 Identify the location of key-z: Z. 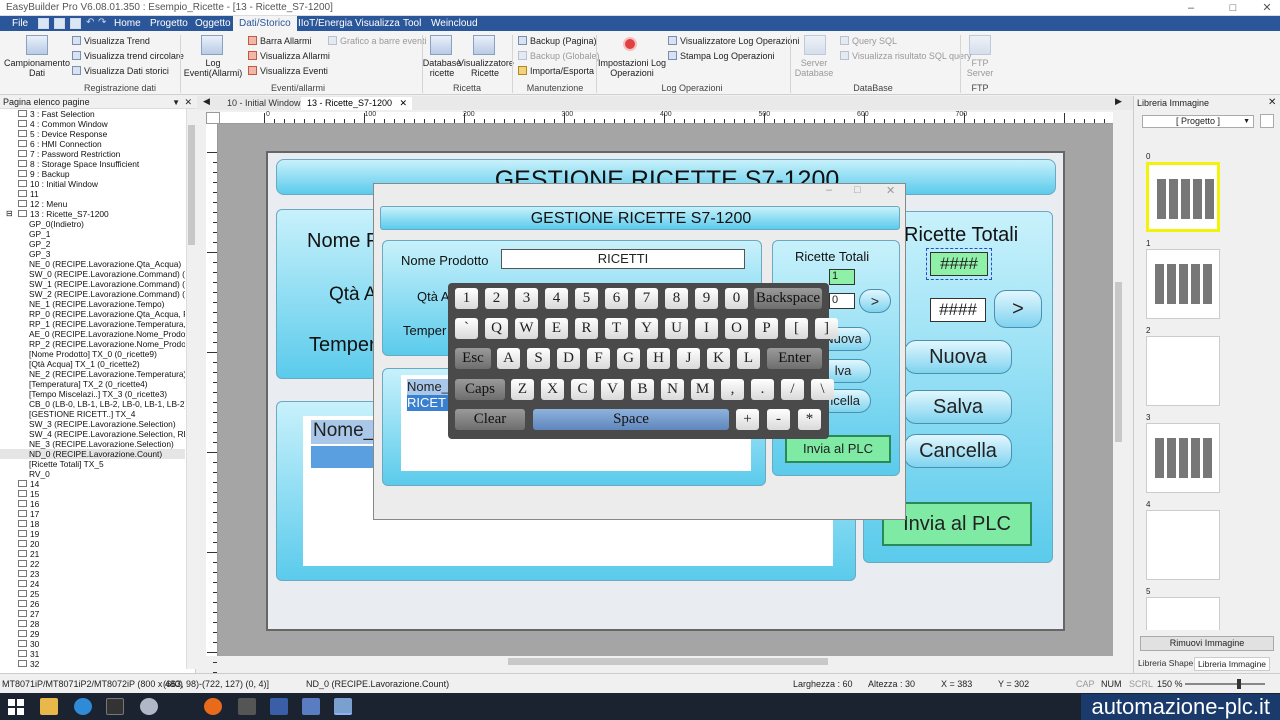
(522, 389).